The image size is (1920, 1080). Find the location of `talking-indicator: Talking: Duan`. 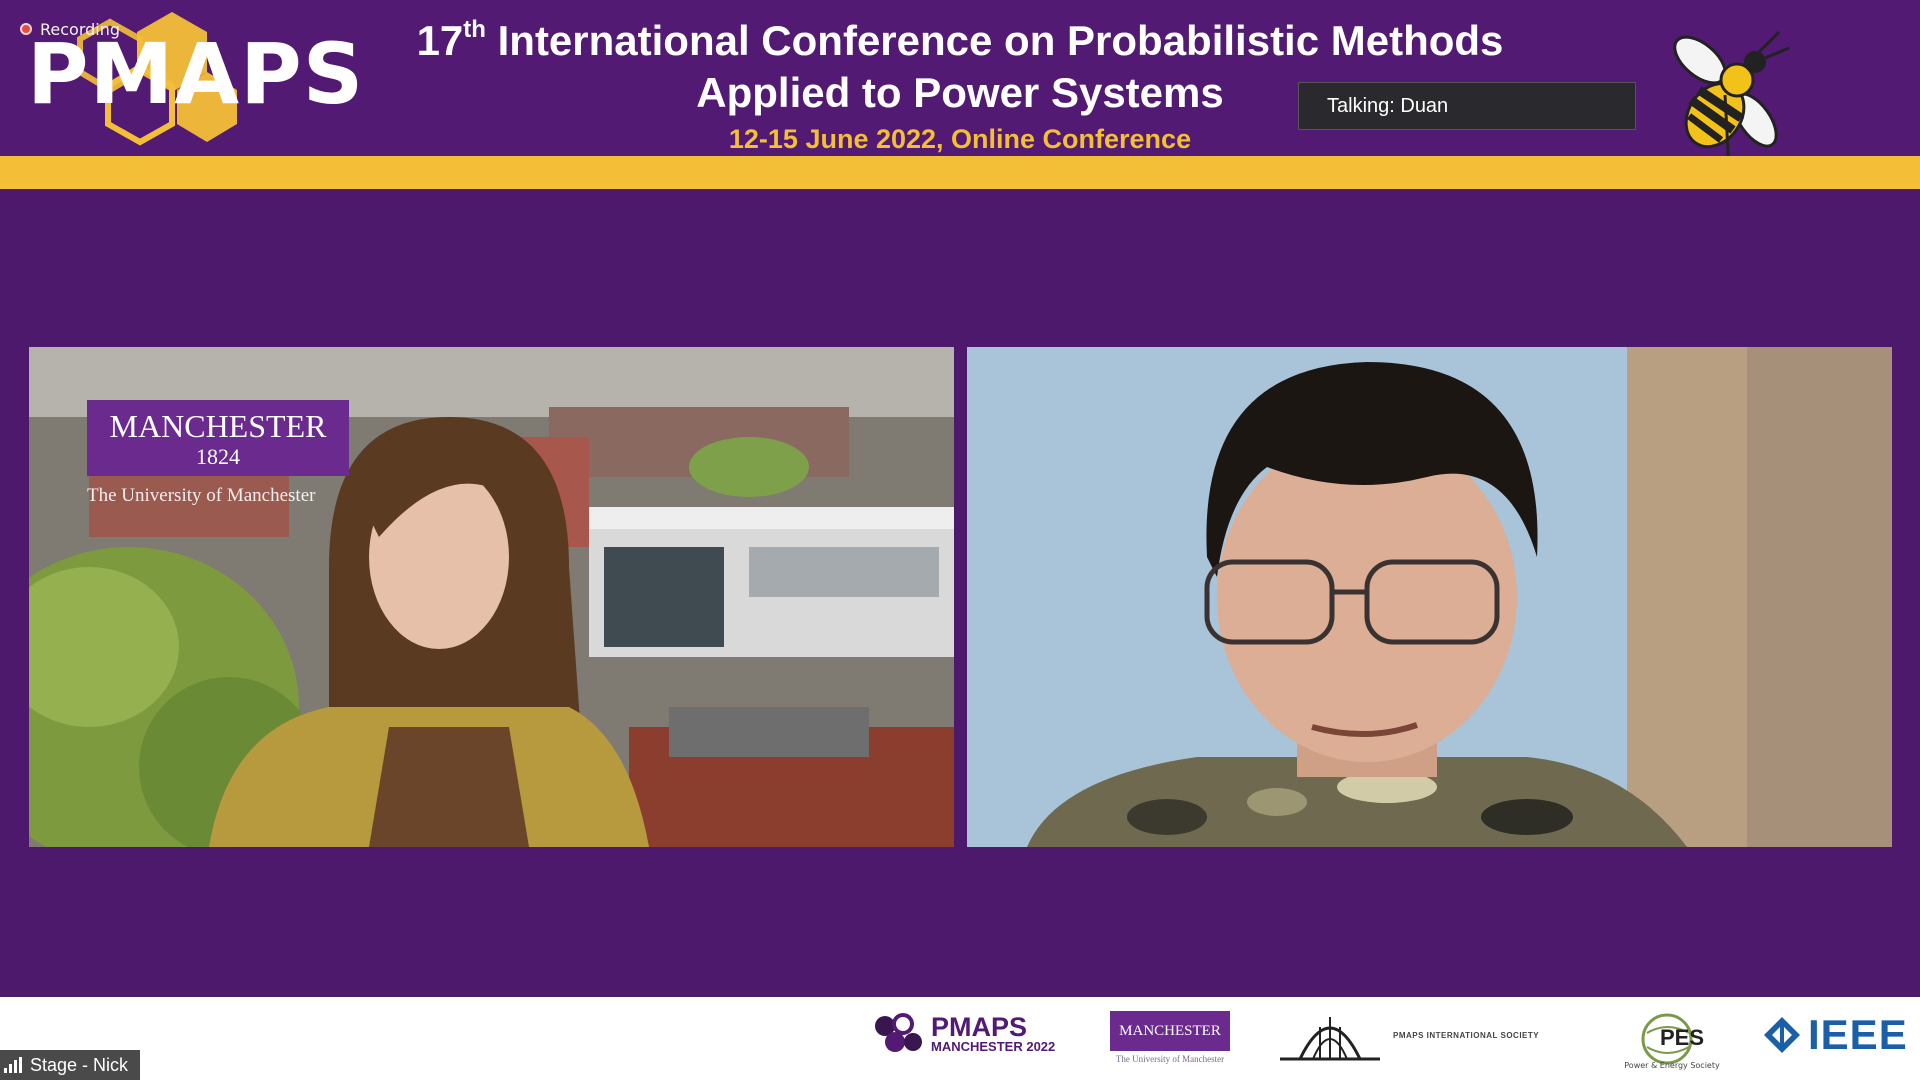

talking-indicator: Talking: Duan is located at coordinates (1467, 106).